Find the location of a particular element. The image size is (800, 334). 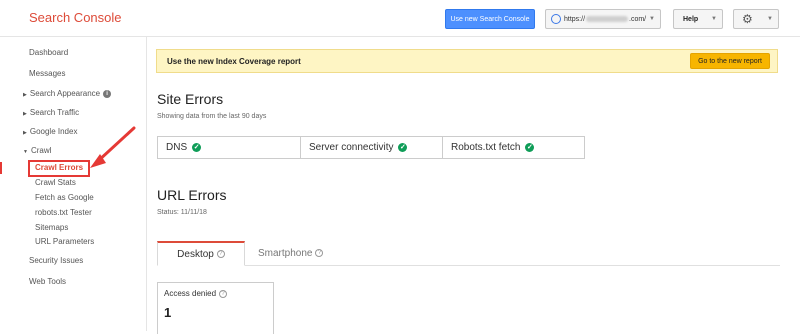

card-label: Access denied? is located at coordinates (196, 293).